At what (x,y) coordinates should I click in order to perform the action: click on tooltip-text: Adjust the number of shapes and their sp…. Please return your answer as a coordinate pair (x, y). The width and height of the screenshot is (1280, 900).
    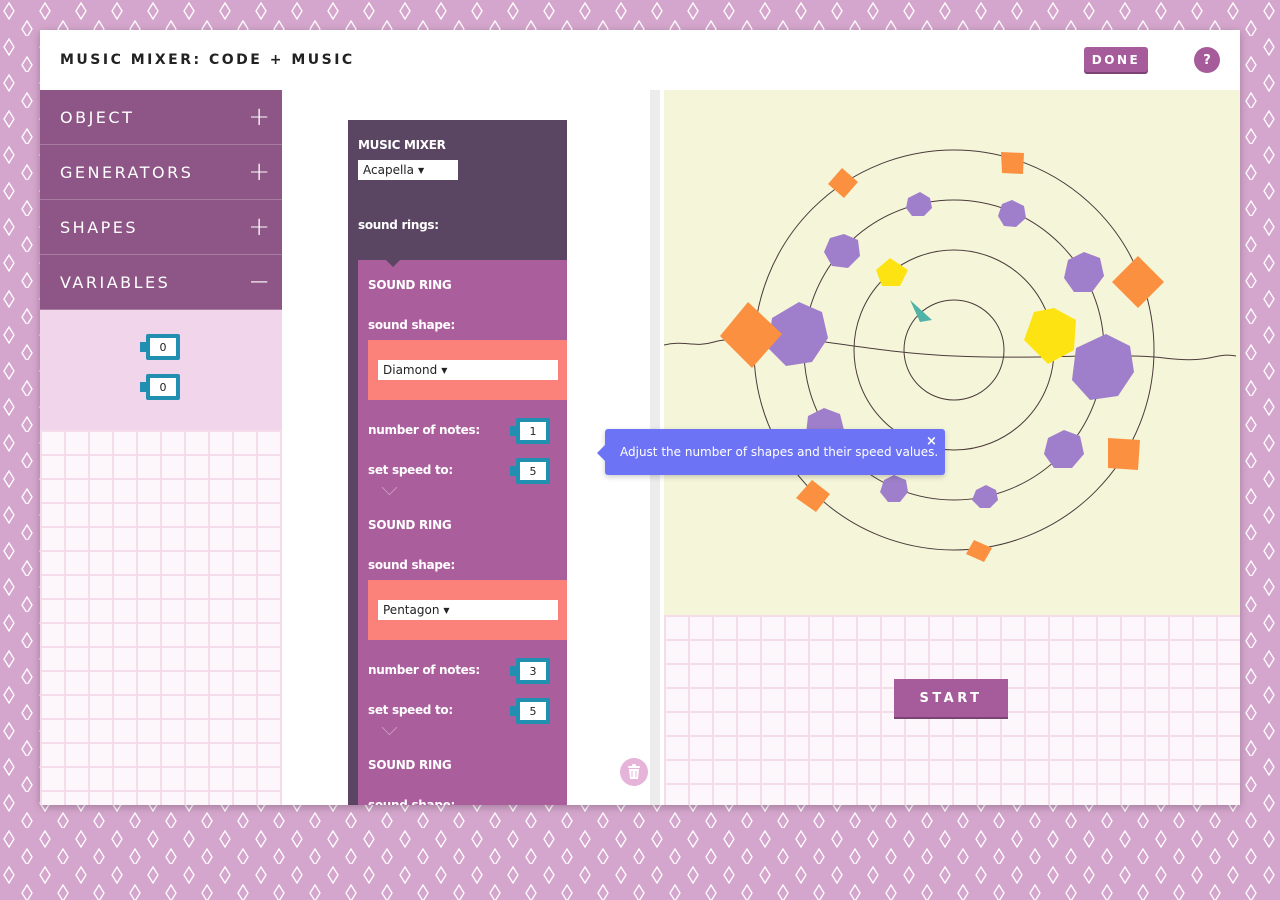
    Looking at the image, I should click on (779, 452).